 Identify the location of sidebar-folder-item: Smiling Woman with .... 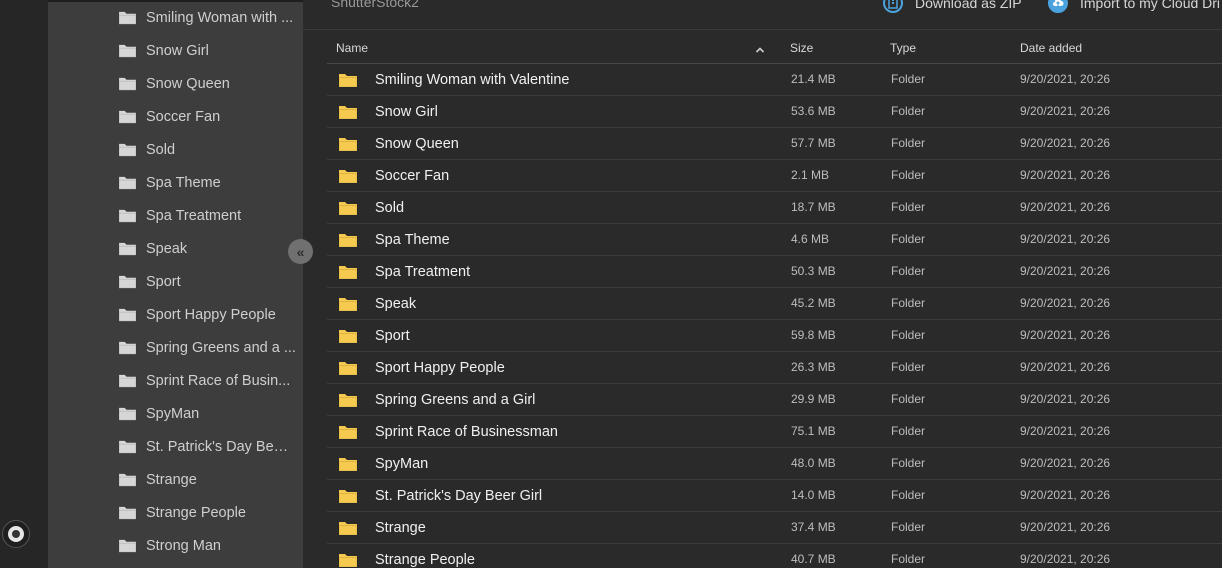
(175, 17).